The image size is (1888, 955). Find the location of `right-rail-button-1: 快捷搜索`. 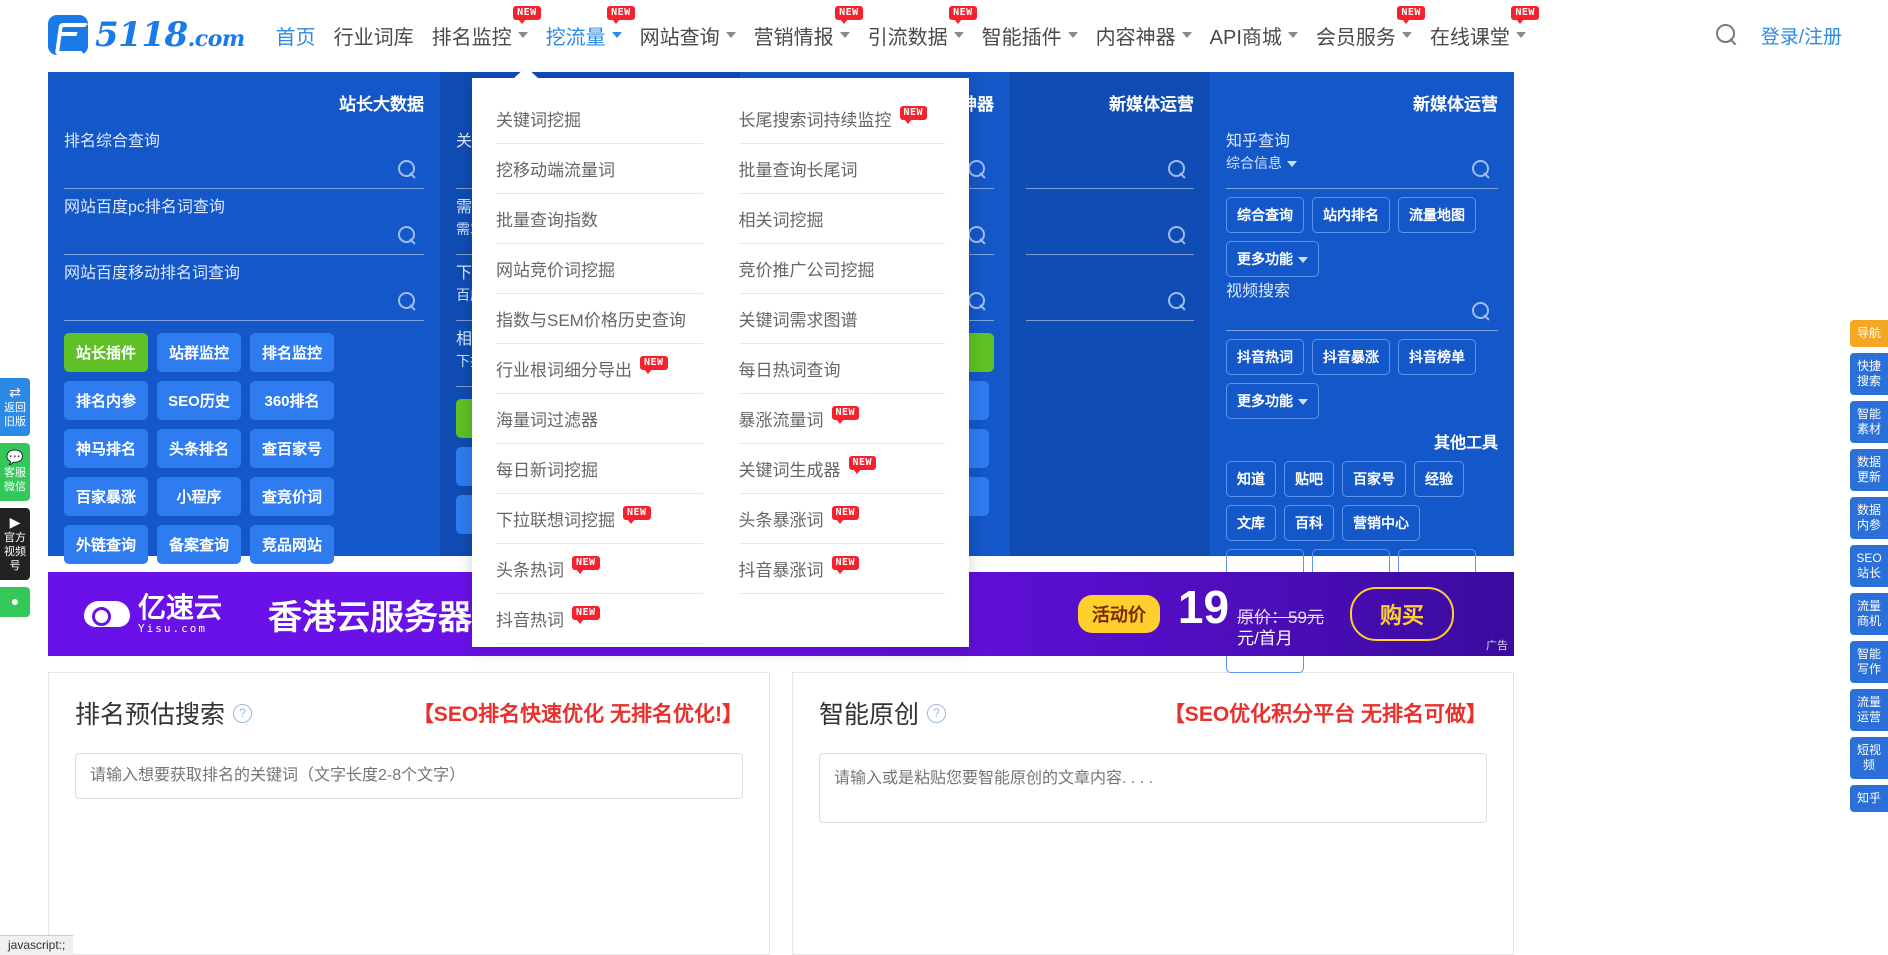

right-rail-button-1: 快捷搜索 is located at coordinates (1869, 374).